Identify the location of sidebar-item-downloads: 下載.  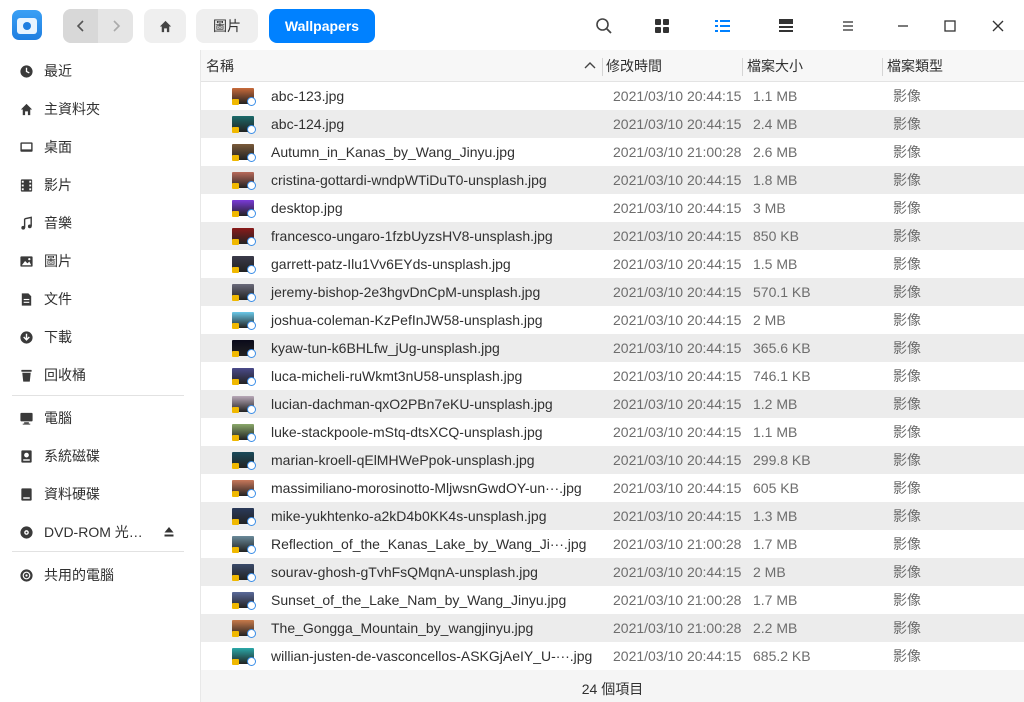
(103, 337).